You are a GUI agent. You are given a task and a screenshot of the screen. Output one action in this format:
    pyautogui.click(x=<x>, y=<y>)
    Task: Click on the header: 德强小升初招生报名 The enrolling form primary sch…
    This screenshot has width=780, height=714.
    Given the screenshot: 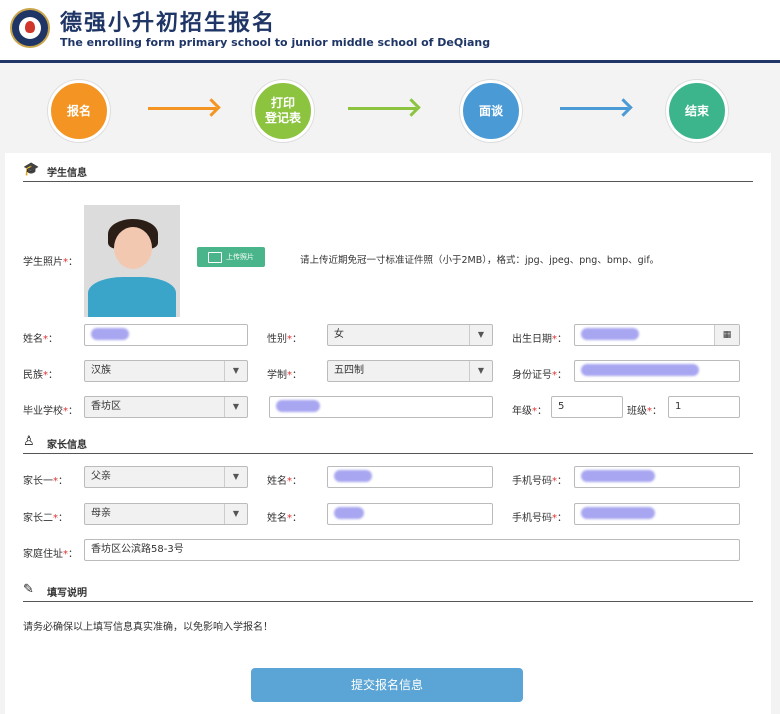 What is the action you would take?
    pyautogui.click(x=390, y=31)
    